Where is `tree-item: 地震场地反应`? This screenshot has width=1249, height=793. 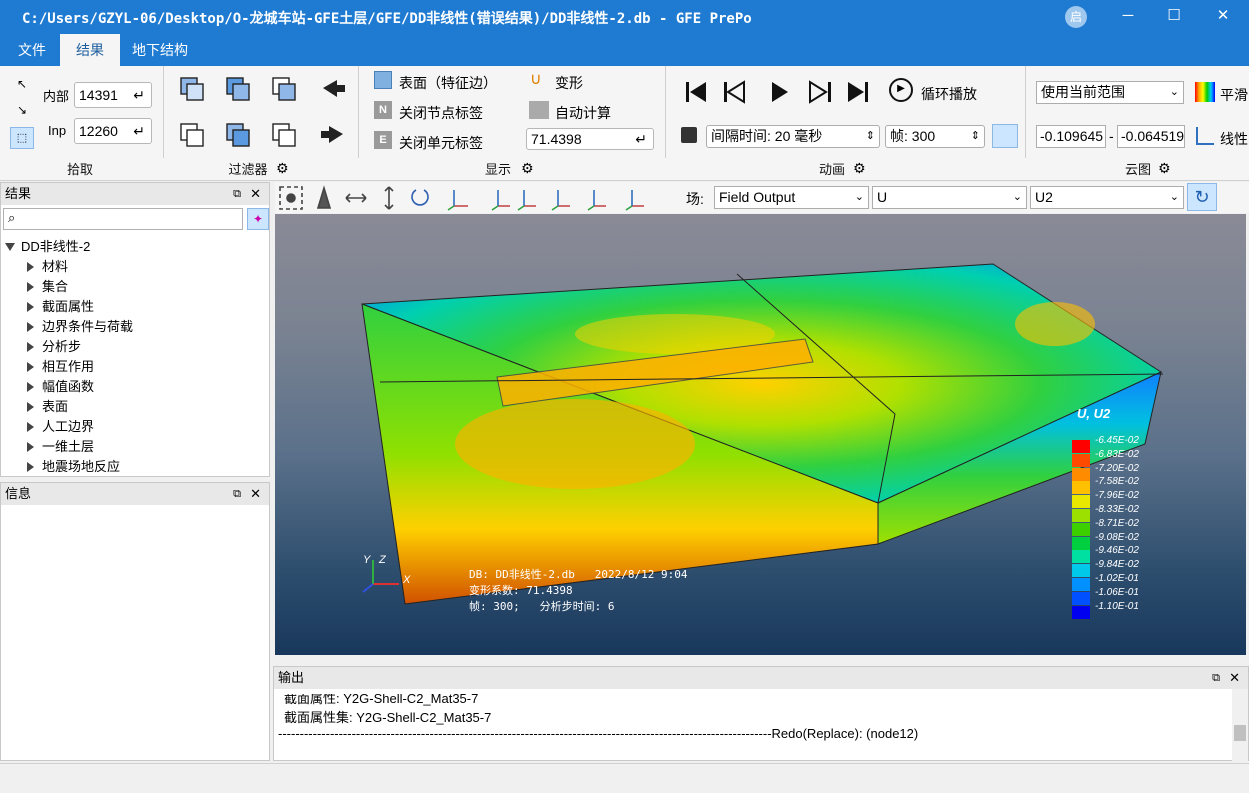
tree-item: 地震场地反应 is located at coordinates (147, 467).